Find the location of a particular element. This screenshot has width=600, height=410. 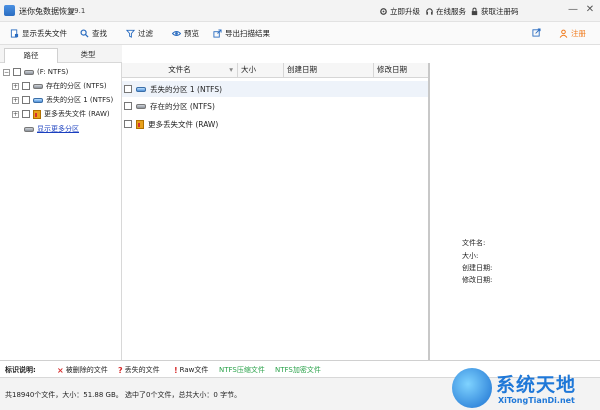

gear-icon is located at coordinates (383, 11).